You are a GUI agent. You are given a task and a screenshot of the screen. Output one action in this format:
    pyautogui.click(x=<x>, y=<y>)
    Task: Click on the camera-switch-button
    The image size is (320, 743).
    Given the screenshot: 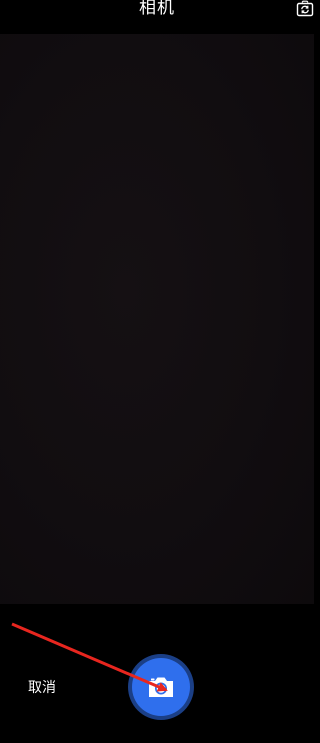 What is the action you would take?
    pyautogui.click(x=305, y=9)
    